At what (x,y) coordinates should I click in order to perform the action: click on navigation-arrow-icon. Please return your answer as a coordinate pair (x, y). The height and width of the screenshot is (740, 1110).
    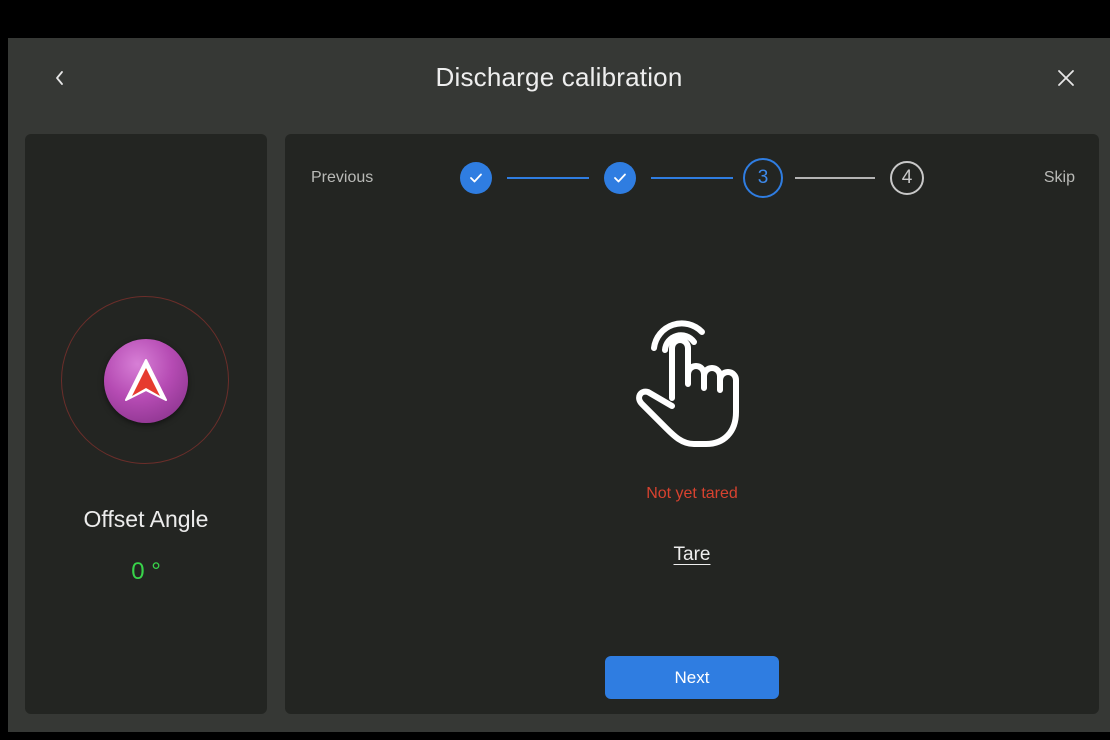
    Looking at the image, I should click on (146, 380).